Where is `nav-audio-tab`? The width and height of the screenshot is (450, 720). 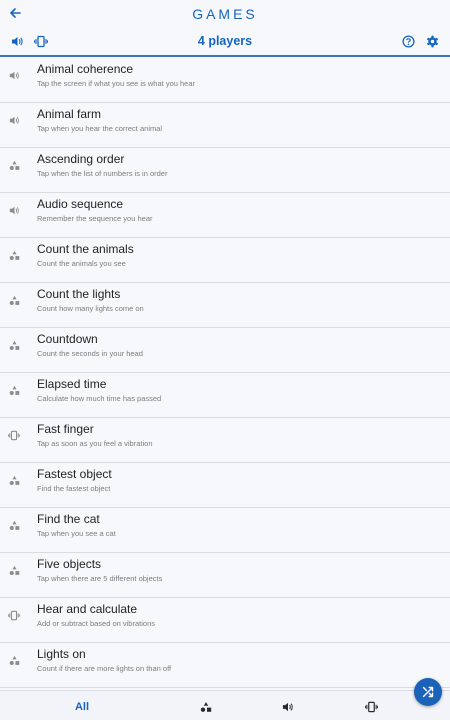 nav-audio-tab is located at coordinates (288, 707).